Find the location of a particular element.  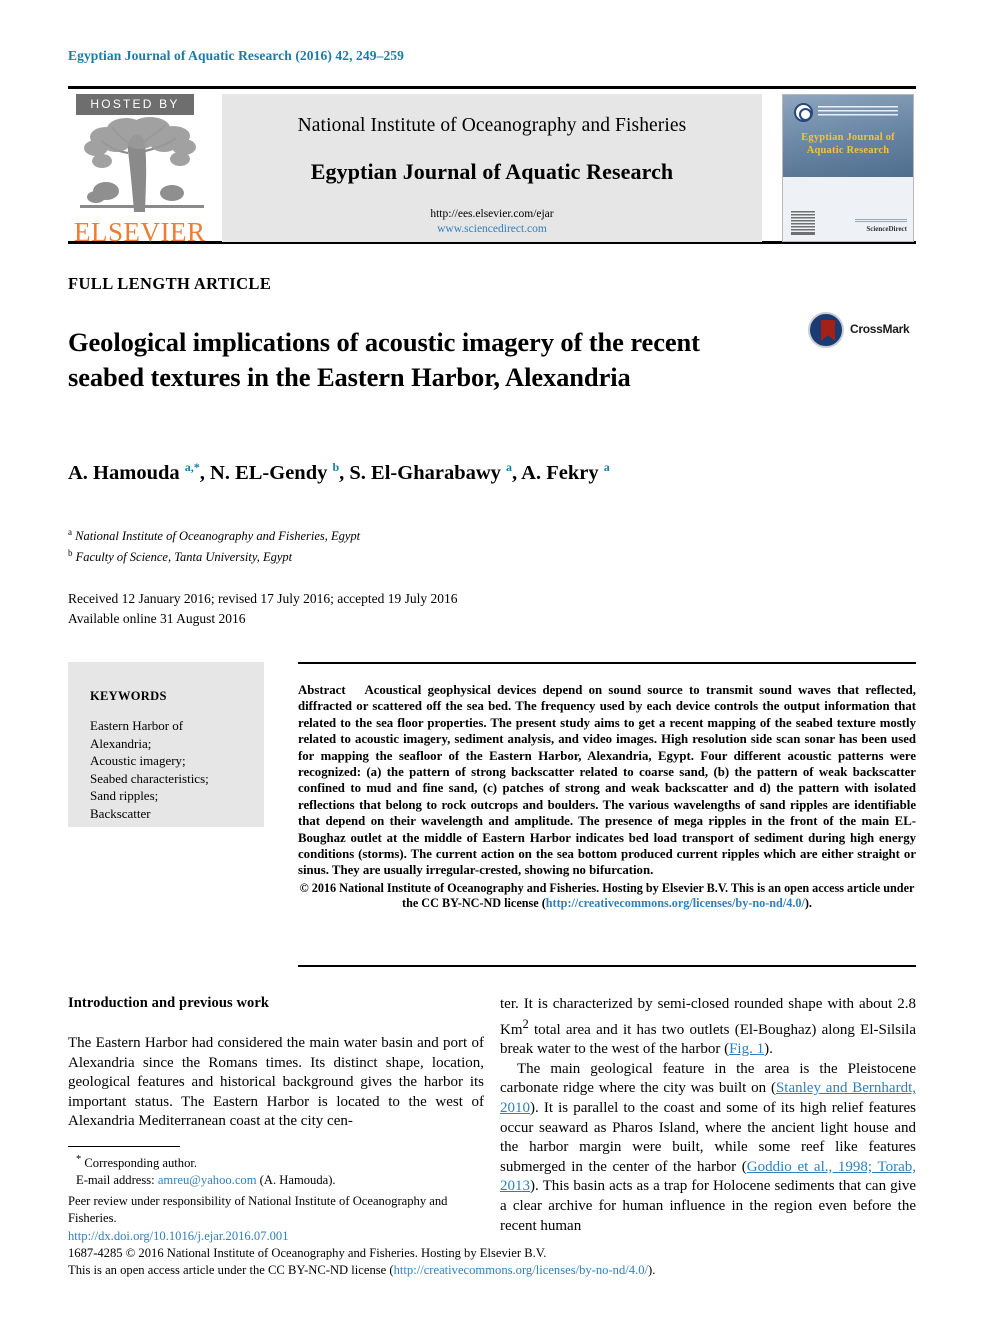

keyword-item: Alexandria; is located at coordinates (121, 743).